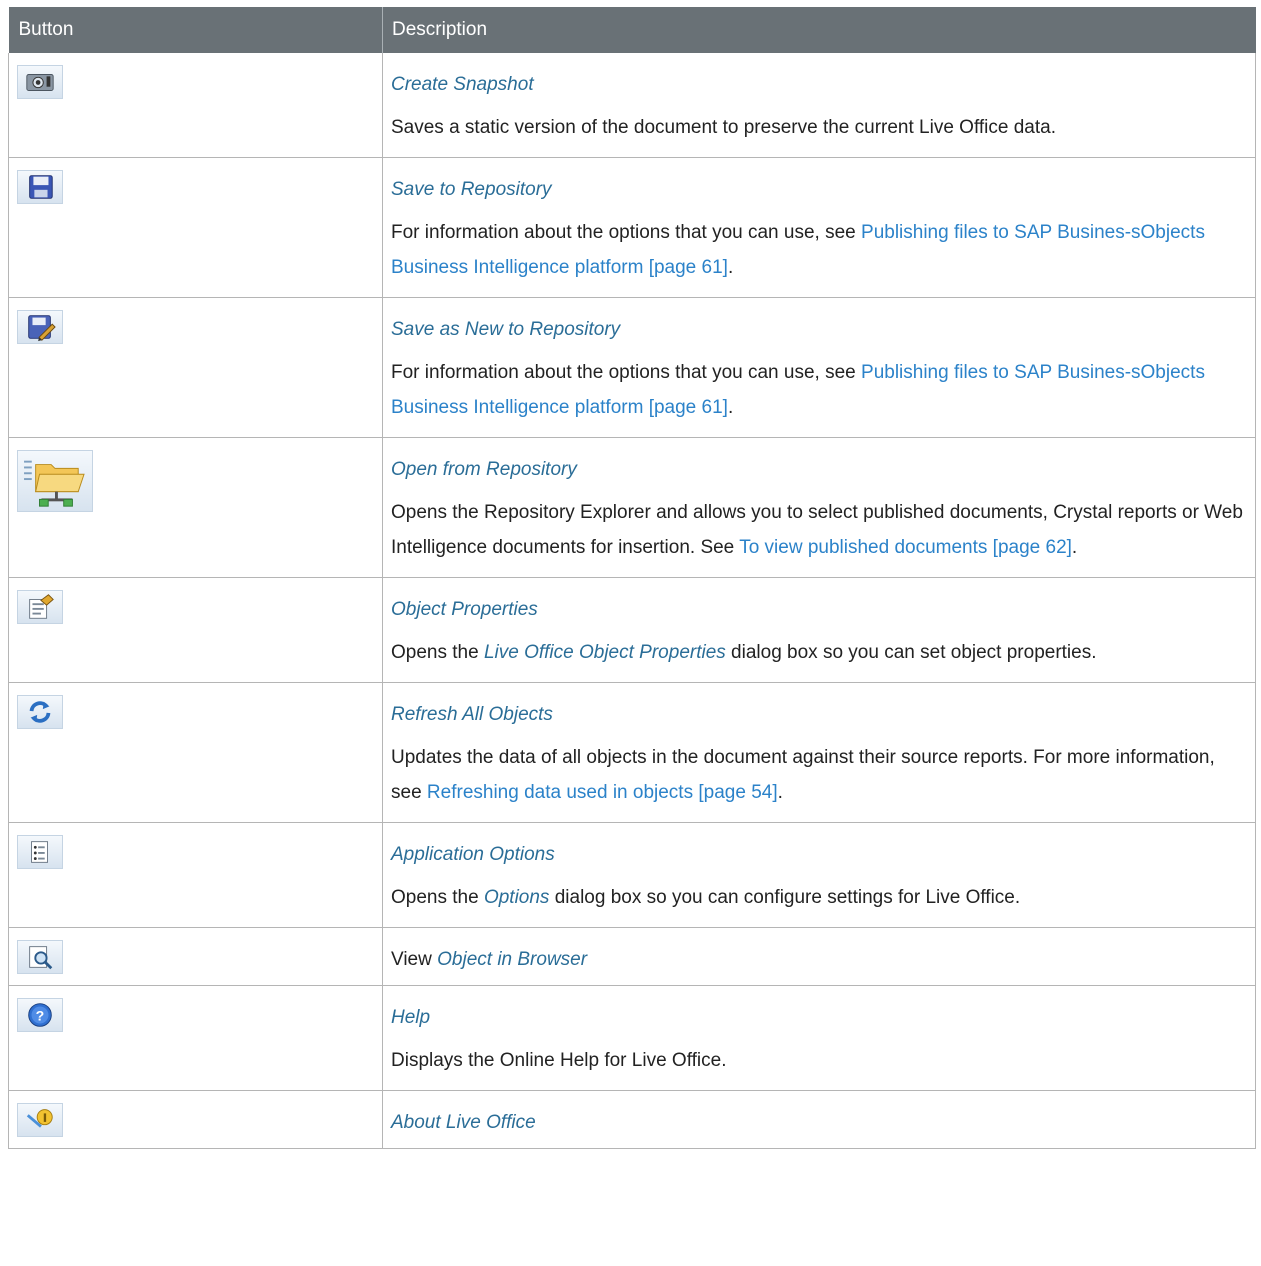  Describe the element at coordinates (40, 712) in the screenshot. I see `refresh-icon` at that location.